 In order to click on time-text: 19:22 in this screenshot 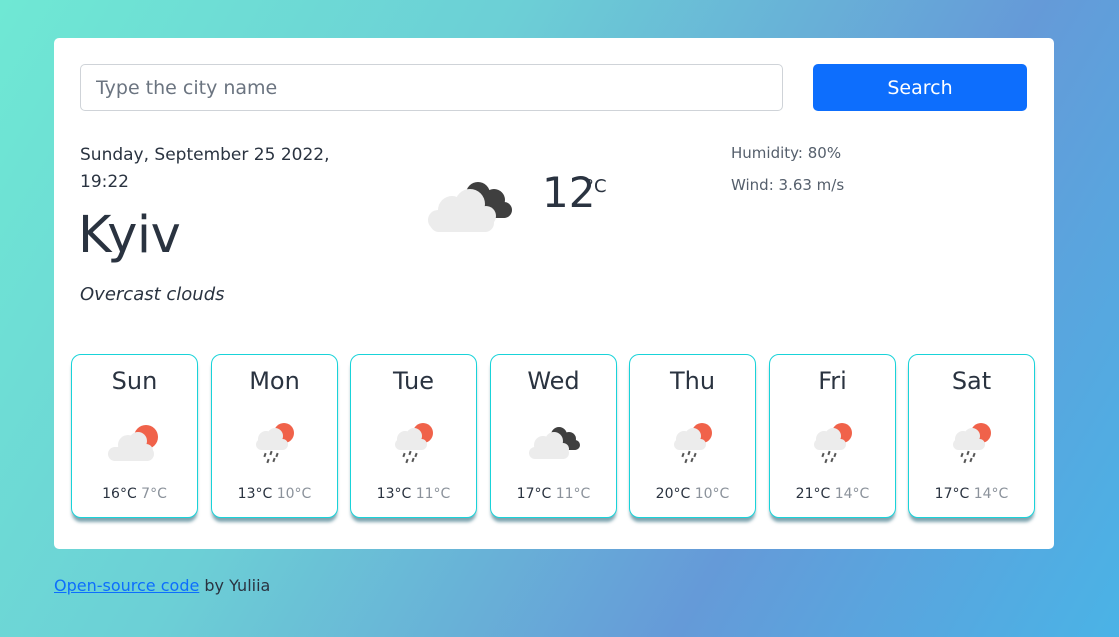, I will do `click(104, 182)`.